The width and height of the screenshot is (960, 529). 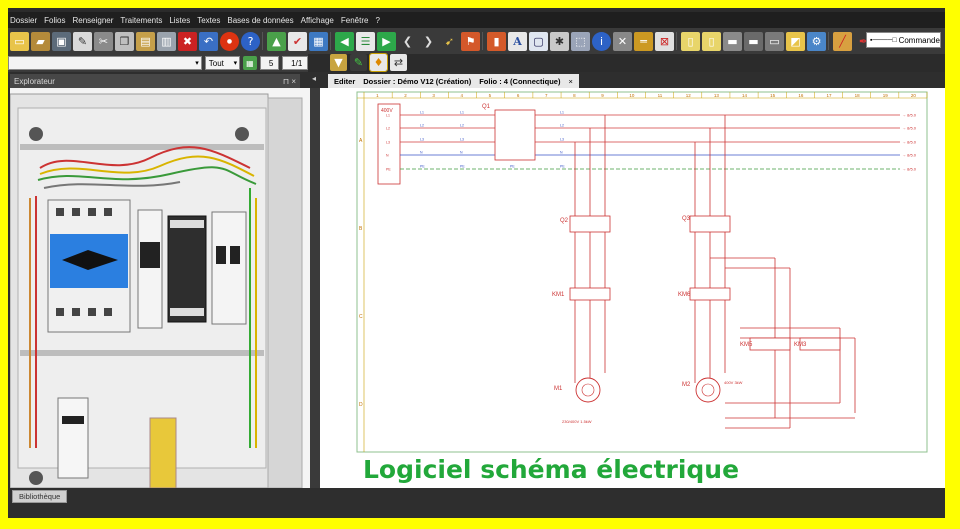 What do you see at coordinates (717, 95) in the screenshot?
I see `column-label: 13` at bounding box center [717, 95].